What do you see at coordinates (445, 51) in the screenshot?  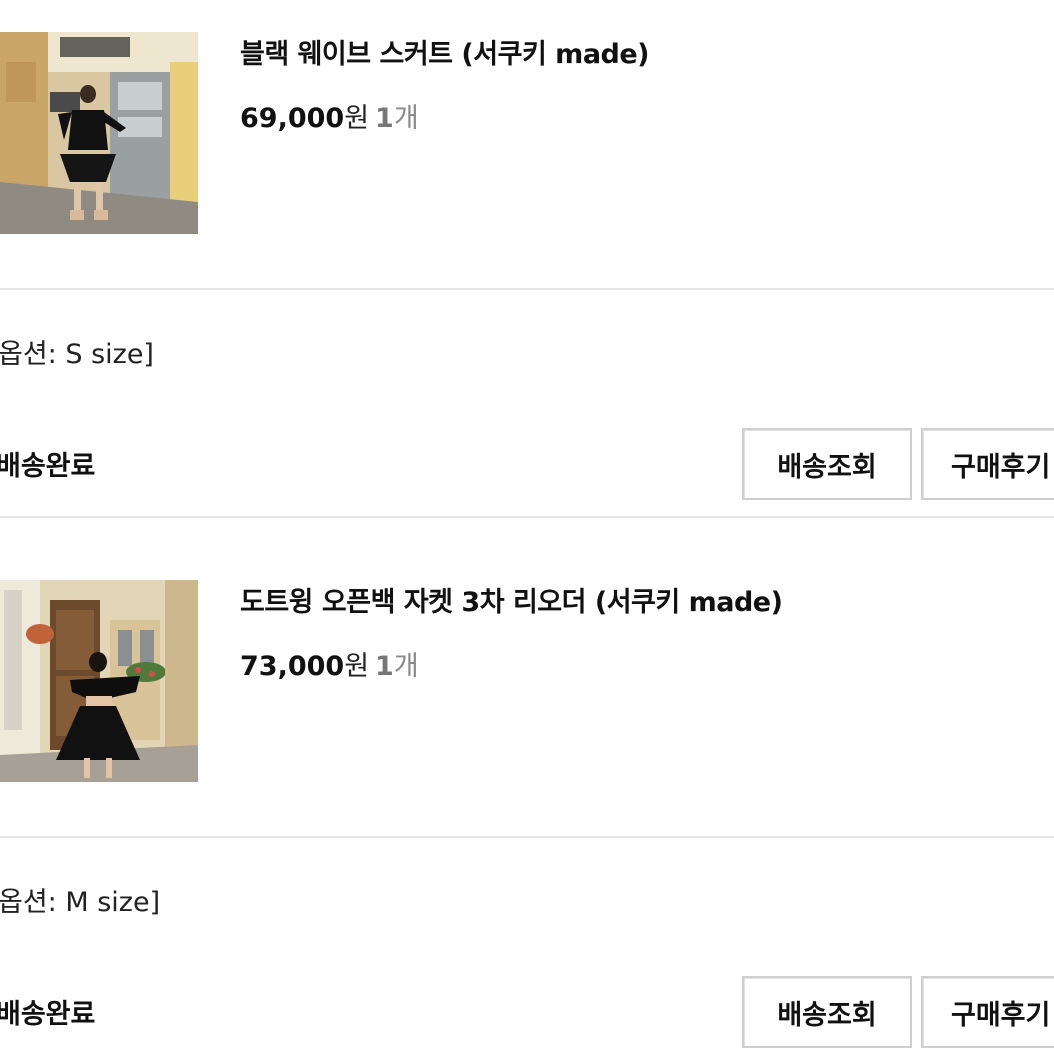 I see `product-name: 블랙 웨이브 스커트 (서쿠키 made)` at bounding box center [445, 51].